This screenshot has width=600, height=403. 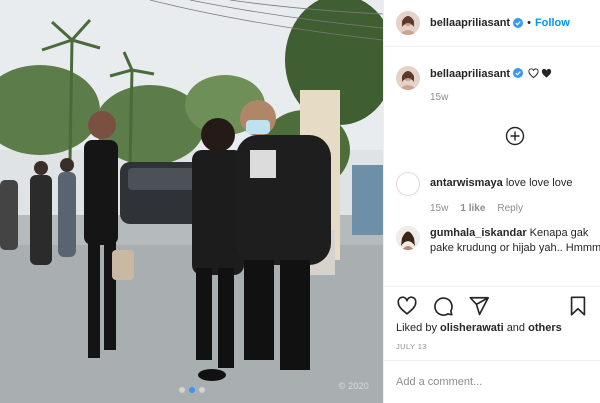 I want to click on load-more-comments-icon, so click(x=515, y=136).